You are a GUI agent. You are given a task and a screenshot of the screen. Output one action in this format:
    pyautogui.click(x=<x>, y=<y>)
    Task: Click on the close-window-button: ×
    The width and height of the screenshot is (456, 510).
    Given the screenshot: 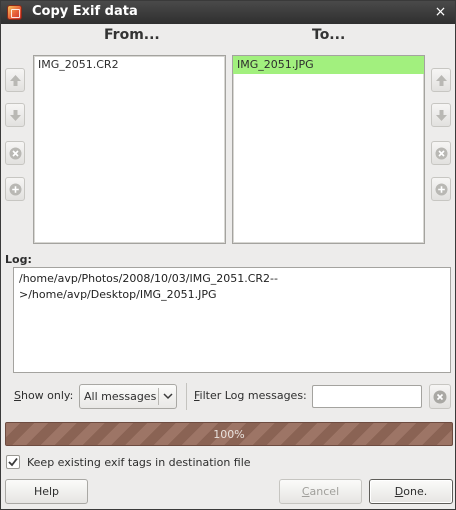 What is the action you would take?
    pyautogui.click(x=440, y=12)
    